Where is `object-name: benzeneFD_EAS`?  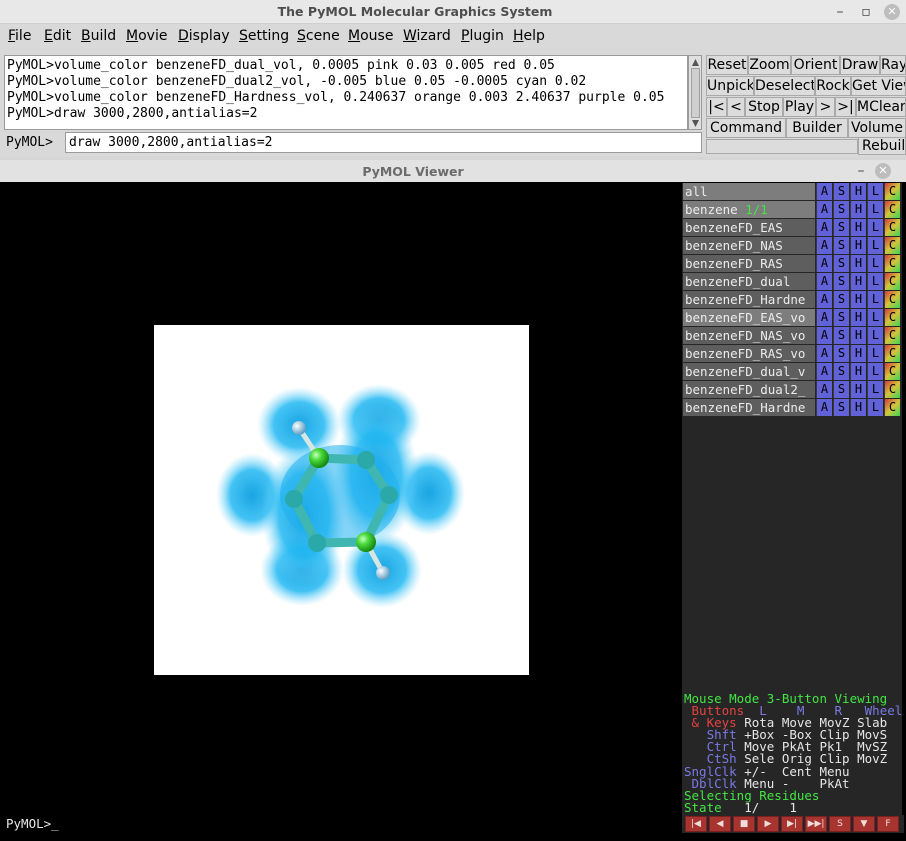
object-name: benzeneFD_EAS is located at coordinates (749, 227).